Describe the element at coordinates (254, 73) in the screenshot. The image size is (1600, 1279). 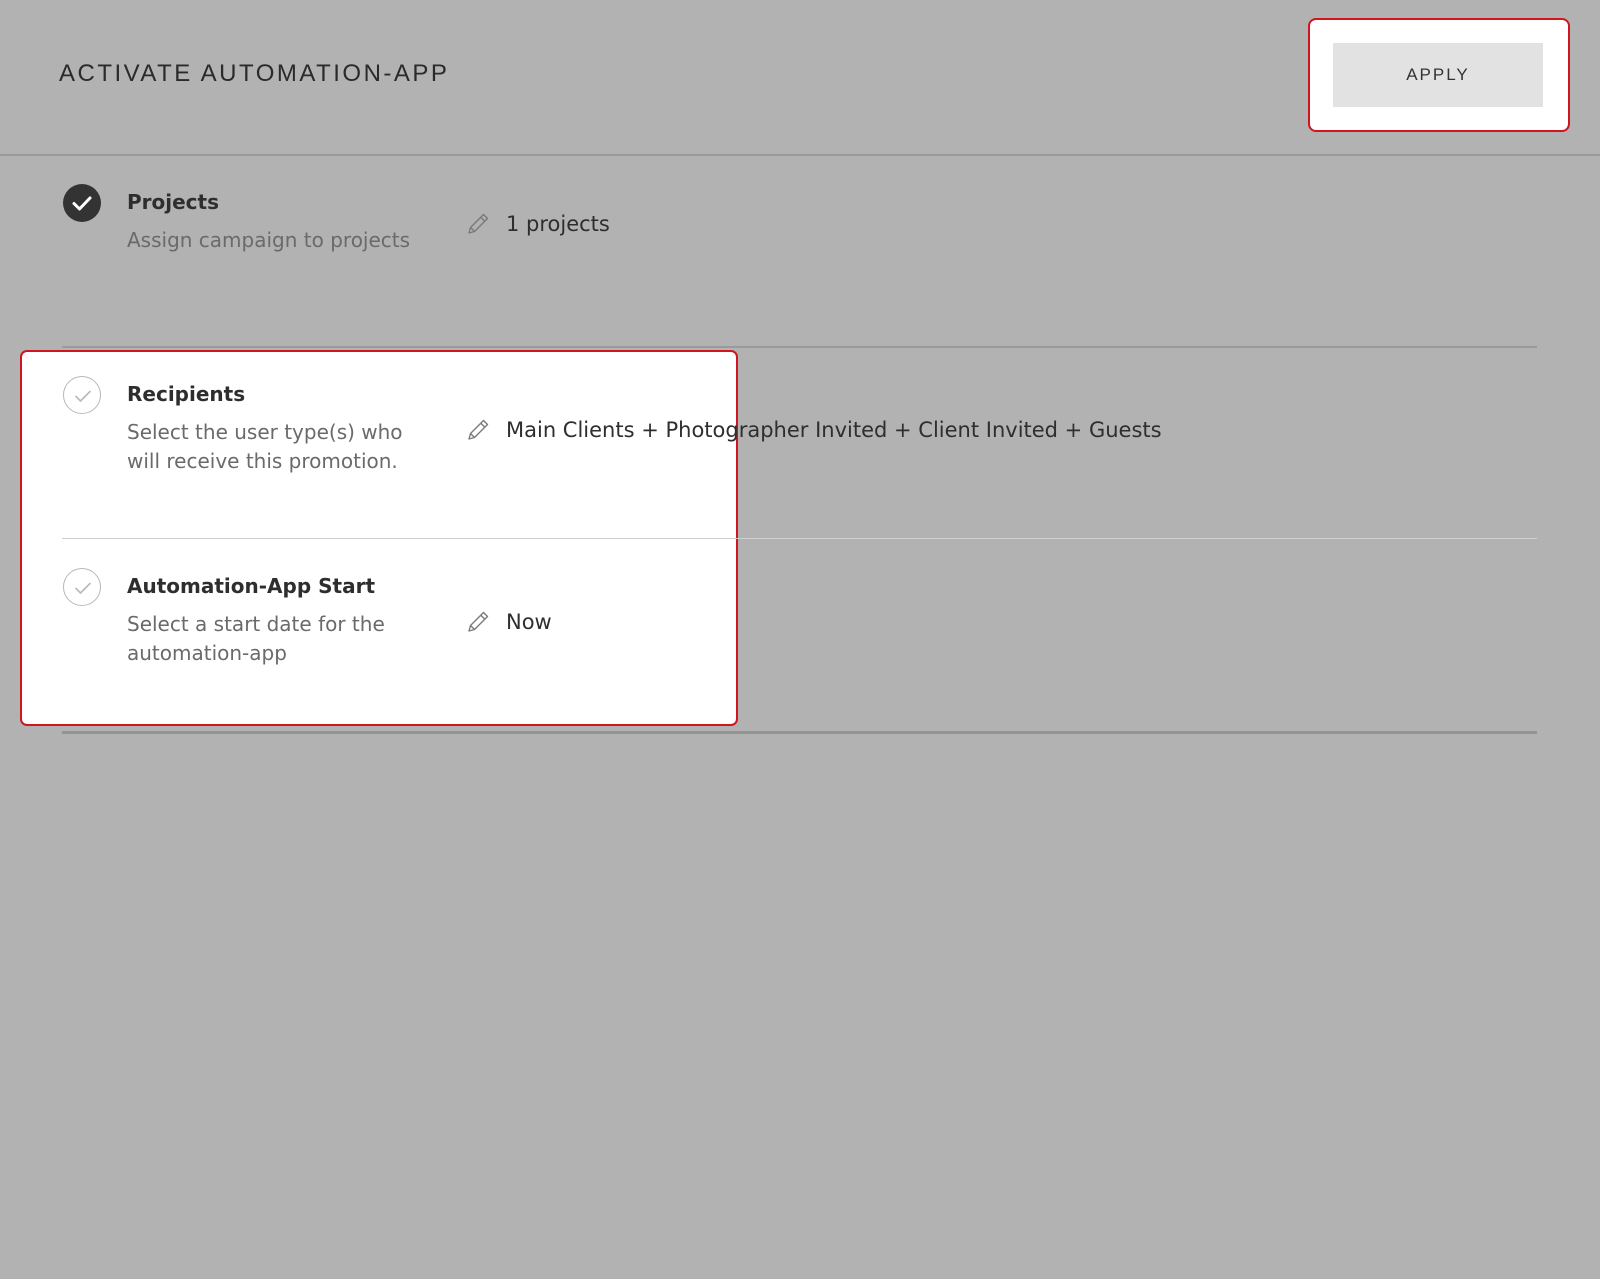
I see `page-title: ACTIVATE AUTOMATION-APP` at that location.